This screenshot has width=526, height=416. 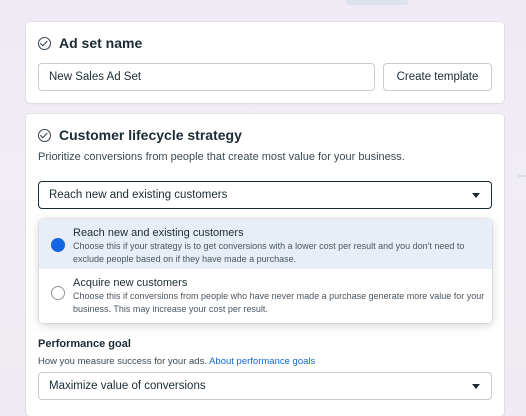 I want to click on performance-goal-label: Performance goal, so click(x=84, y=344).